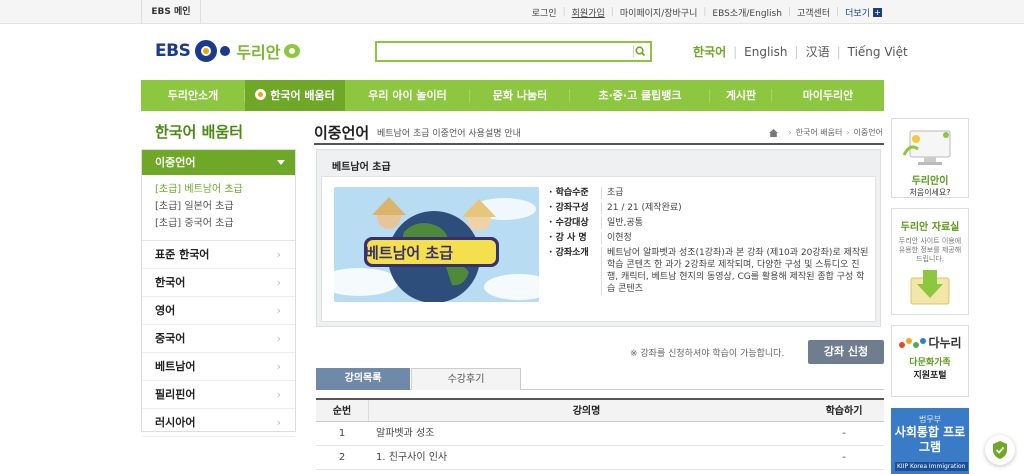 Image resolution: width=1024 pixels, height=474 pixels. I want to click on nav-item-about: 두리안소개, so click(193, 95).